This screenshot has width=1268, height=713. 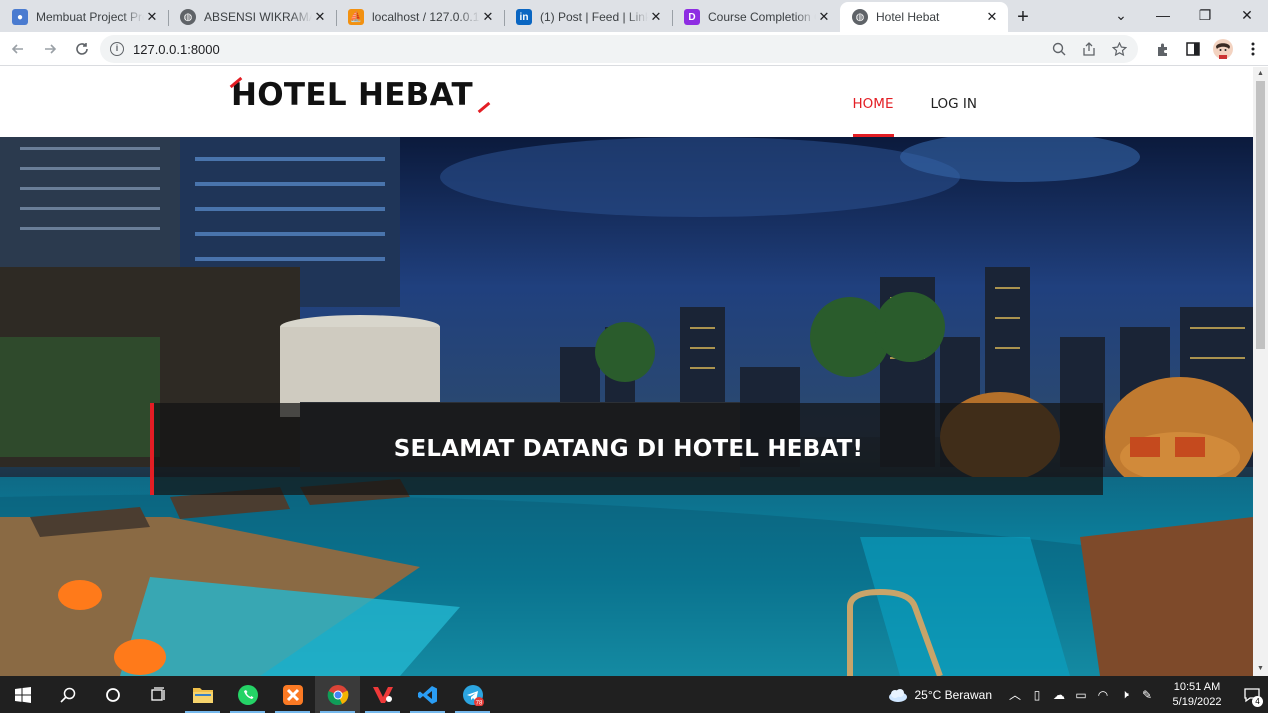 I want to click on wifi-icon: ◠, so click(x=1103, y=695).